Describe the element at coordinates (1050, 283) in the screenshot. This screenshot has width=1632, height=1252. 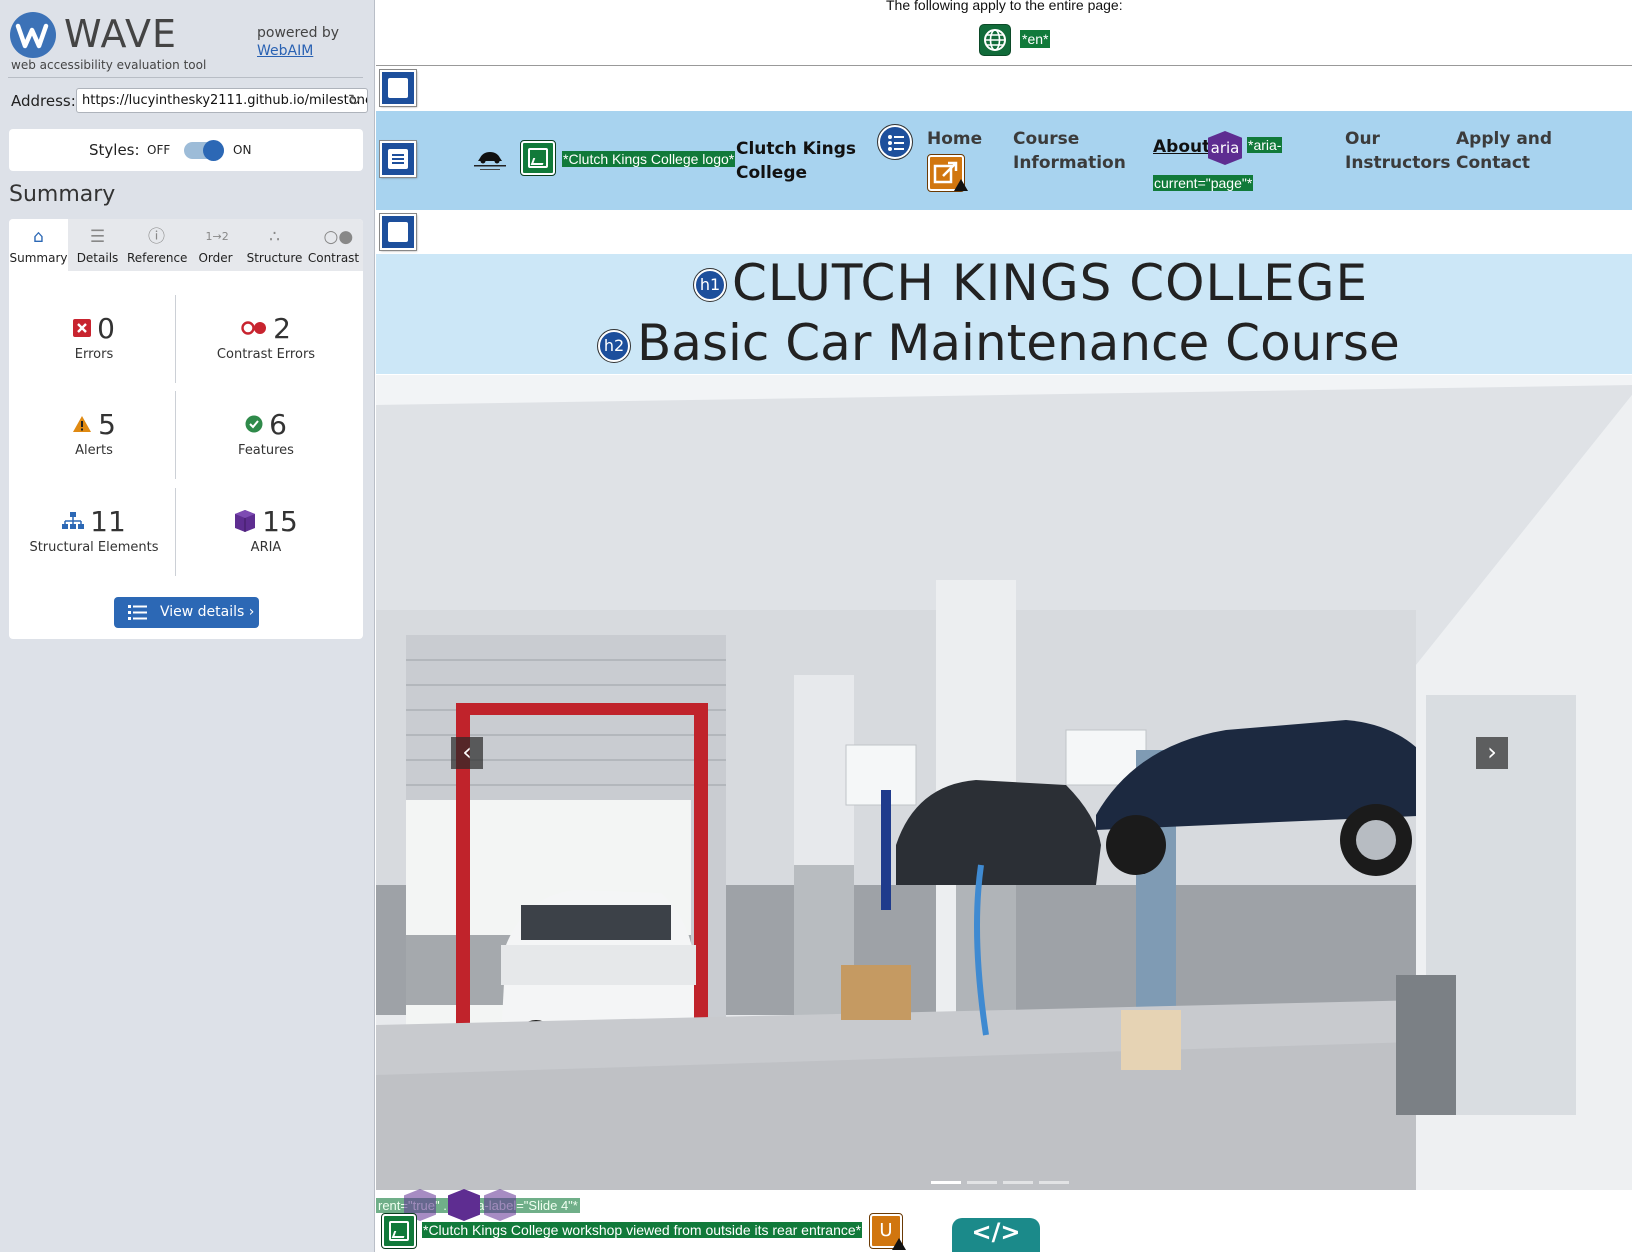
I see `page-h1: CLUTCH KINGS COLLEGE` at that location.